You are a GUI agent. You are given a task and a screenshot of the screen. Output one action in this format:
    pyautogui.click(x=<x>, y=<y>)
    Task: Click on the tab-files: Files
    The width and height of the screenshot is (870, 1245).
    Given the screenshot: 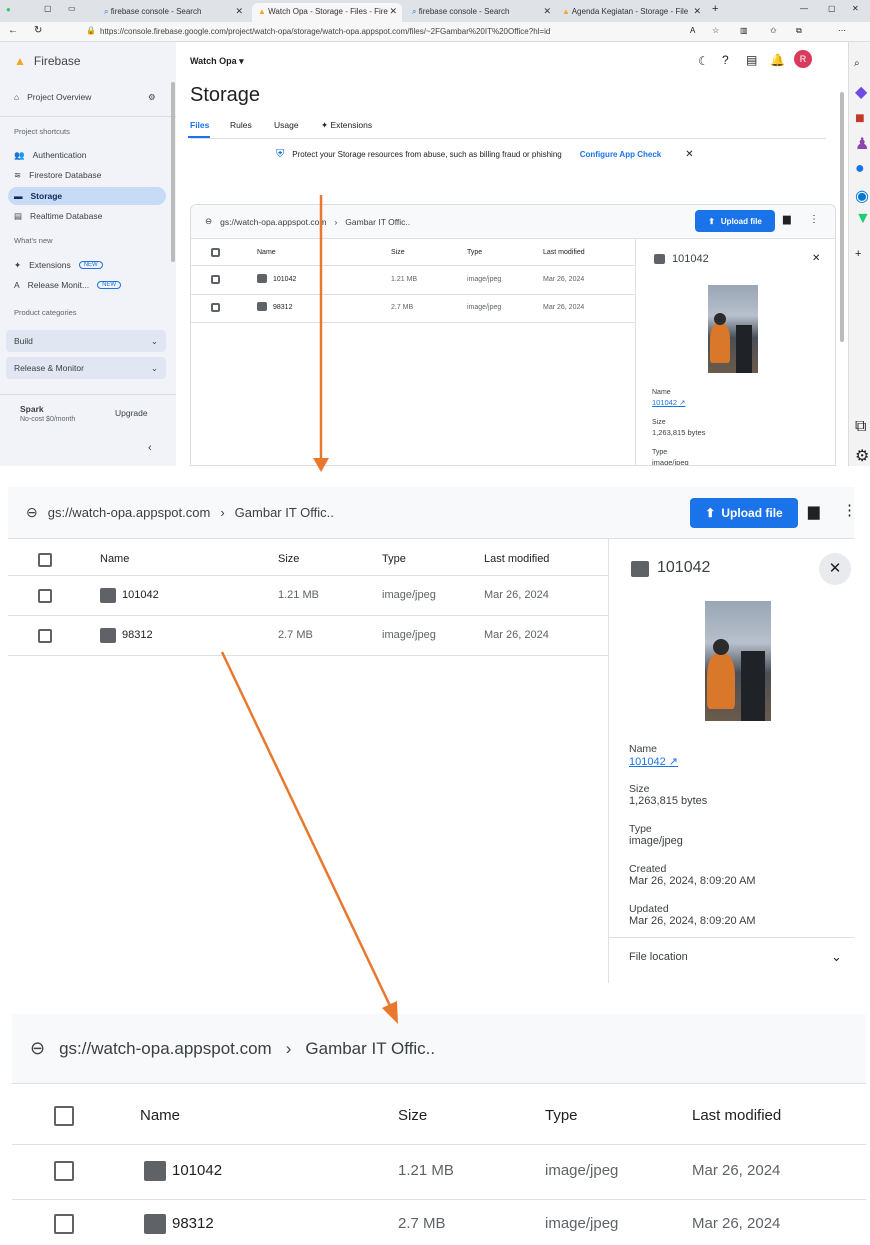 What is the action you would take?
    pyautogui.click(x=199, y=125)
    